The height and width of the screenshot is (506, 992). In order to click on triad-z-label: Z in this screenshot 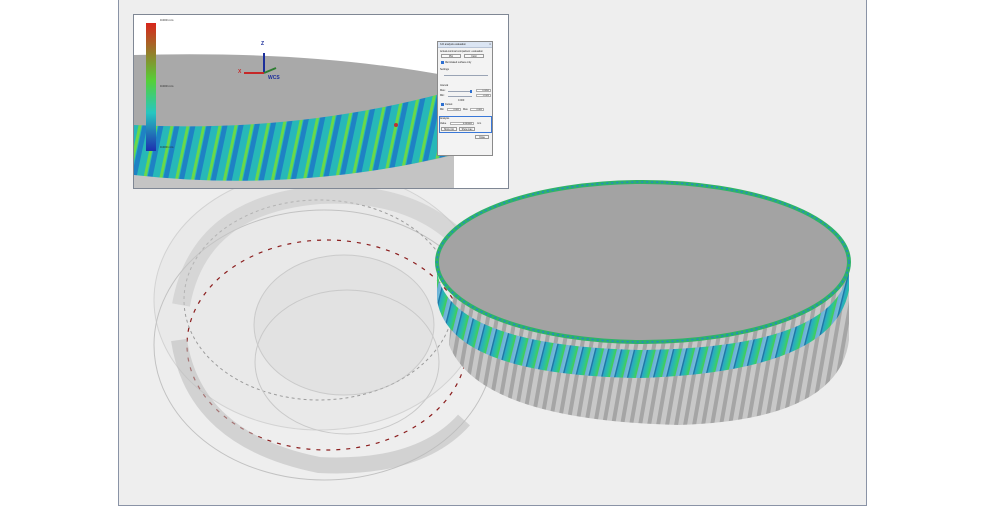, I will do `click(263, 44)`.